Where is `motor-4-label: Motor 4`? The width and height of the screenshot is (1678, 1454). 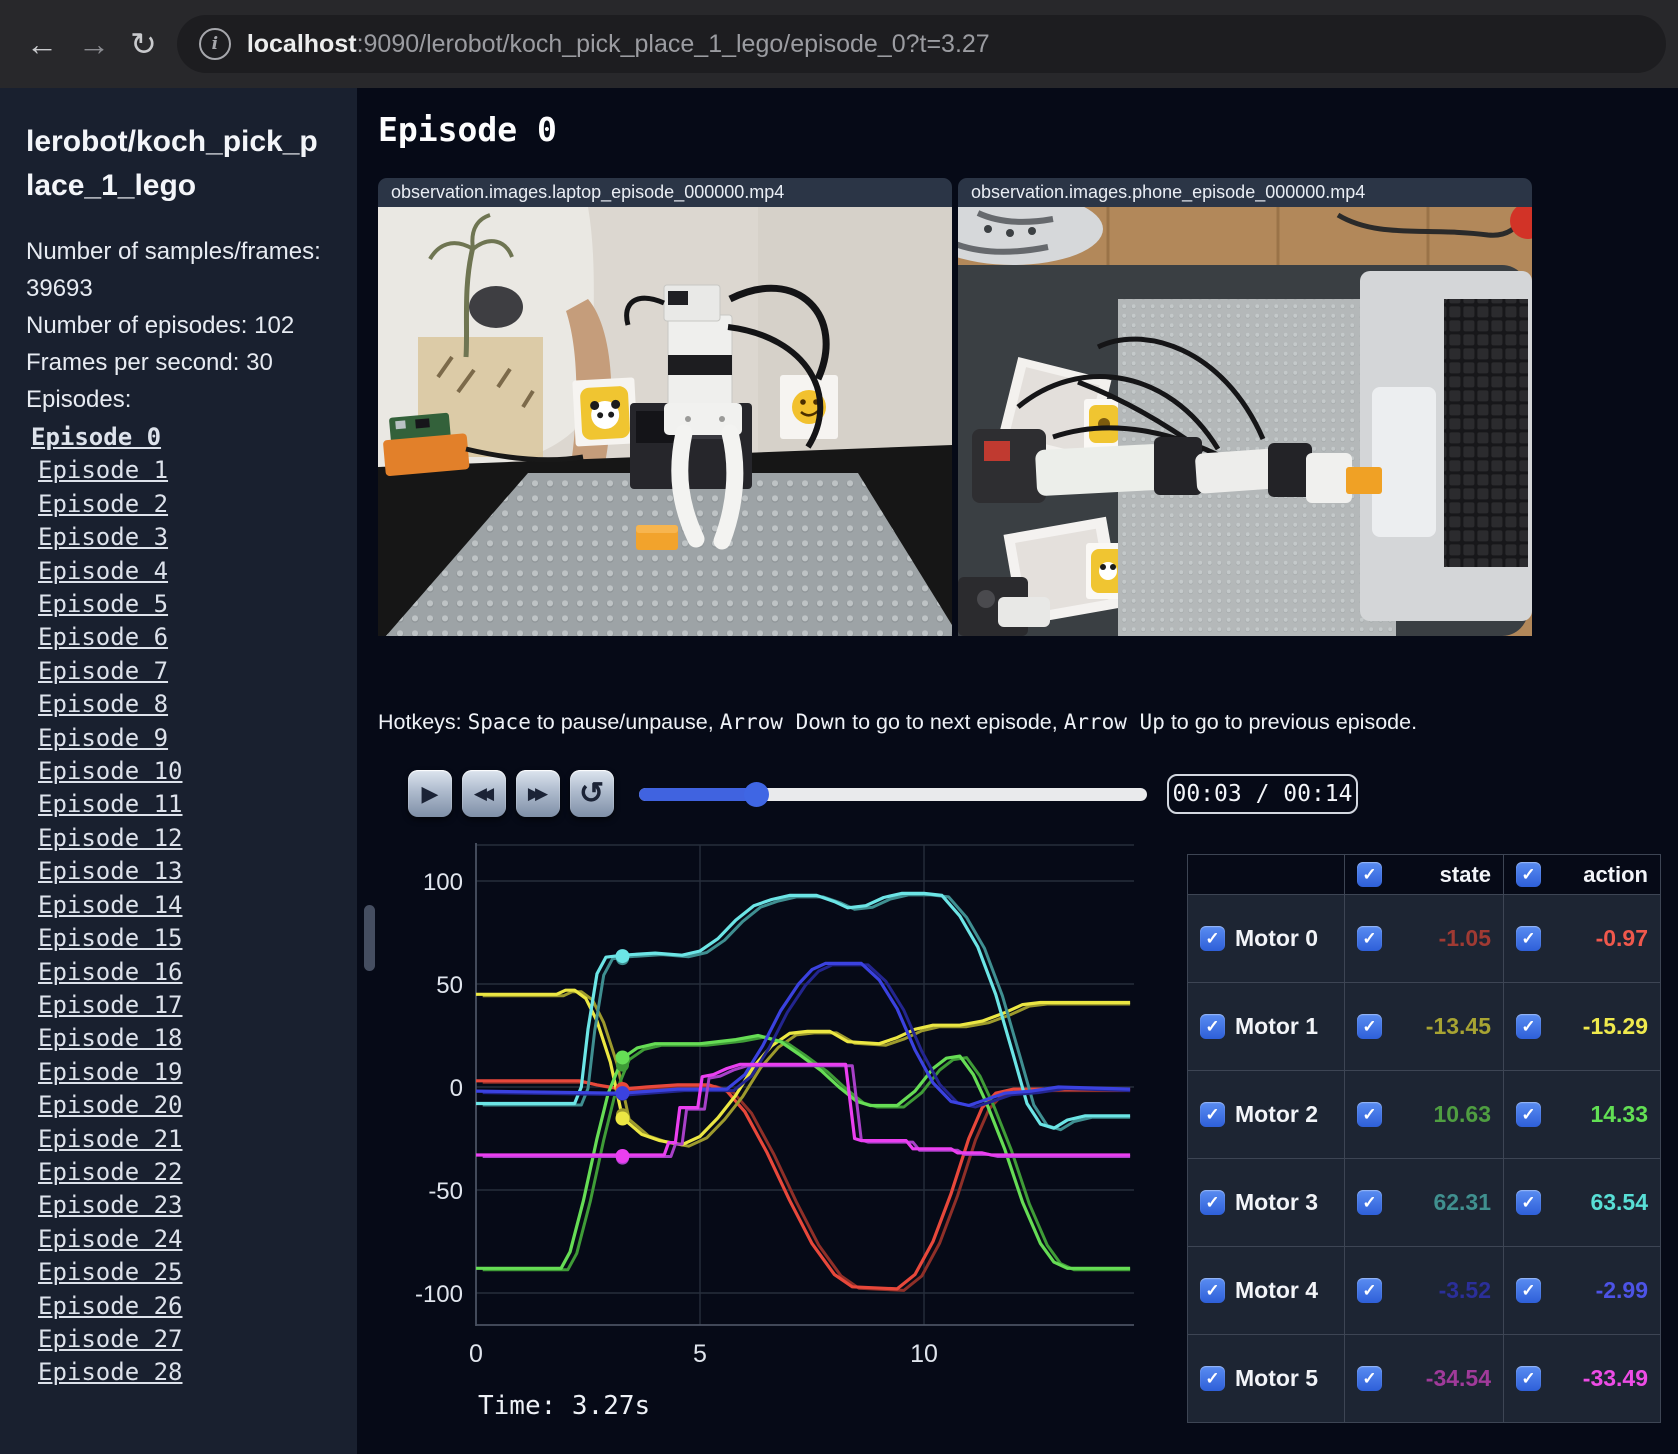 motor-4-label: Motor 4 is located at coordinates (1277, 1290).